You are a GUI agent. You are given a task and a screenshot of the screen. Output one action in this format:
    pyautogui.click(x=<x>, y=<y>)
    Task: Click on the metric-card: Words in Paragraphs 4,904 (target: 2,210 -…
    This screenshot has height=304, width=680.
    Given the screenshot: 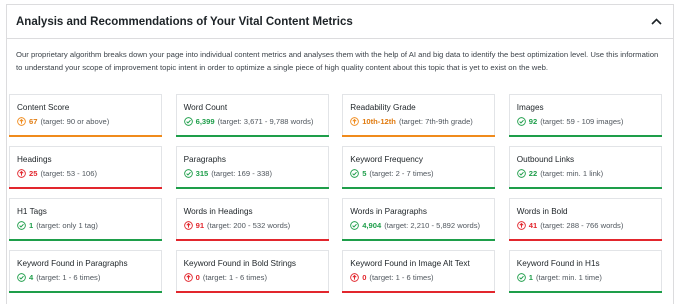 What is the action you would take?
    pyautogui.click(x=419, y=219)
    